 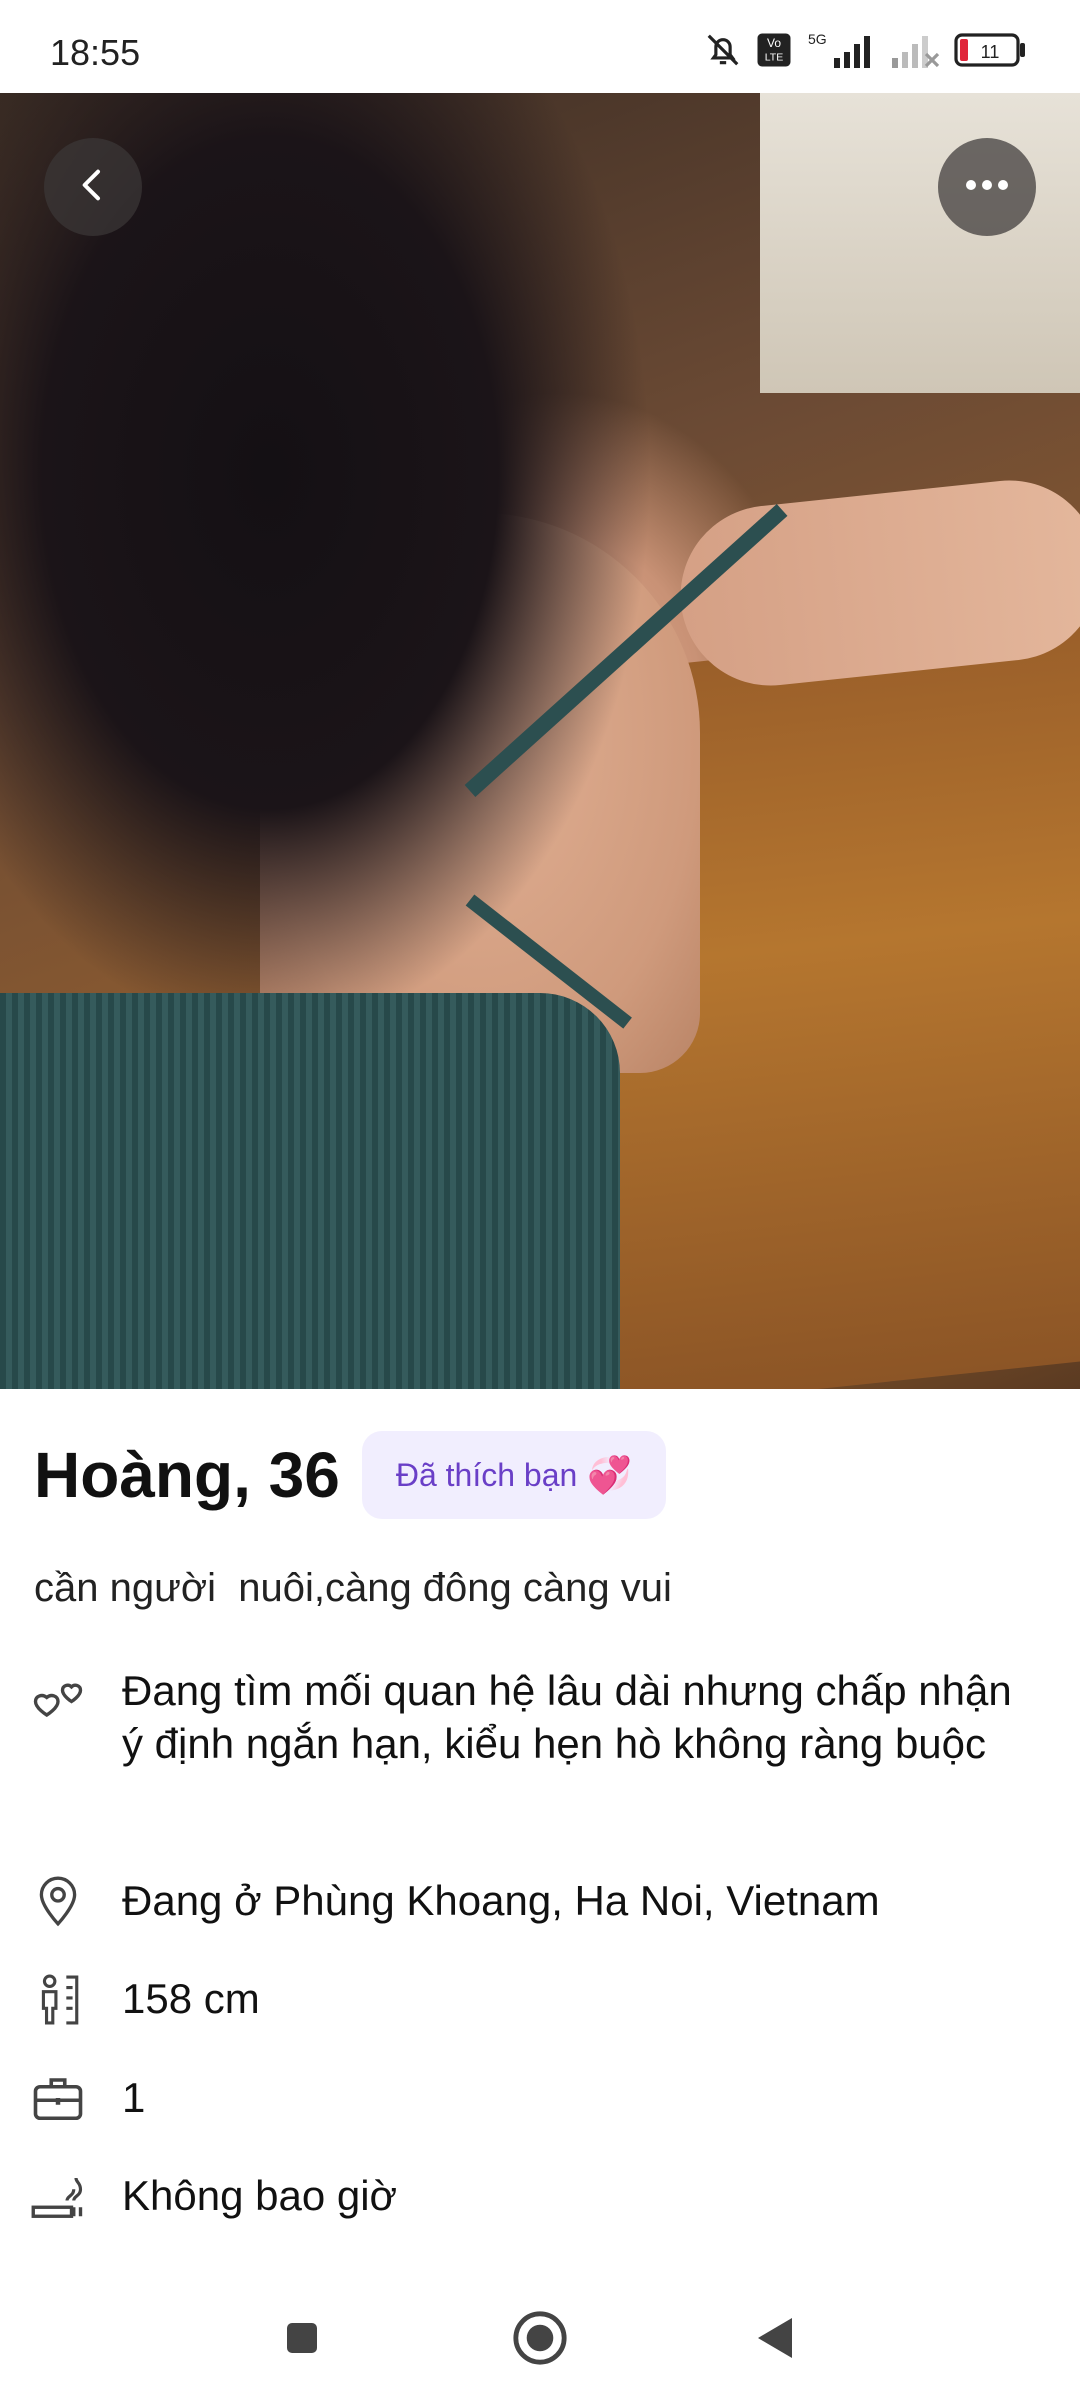 What do you see at coordinates (58, 2000) in the screenshot?
I see `height-icon` at bounding box center [58, 2000].